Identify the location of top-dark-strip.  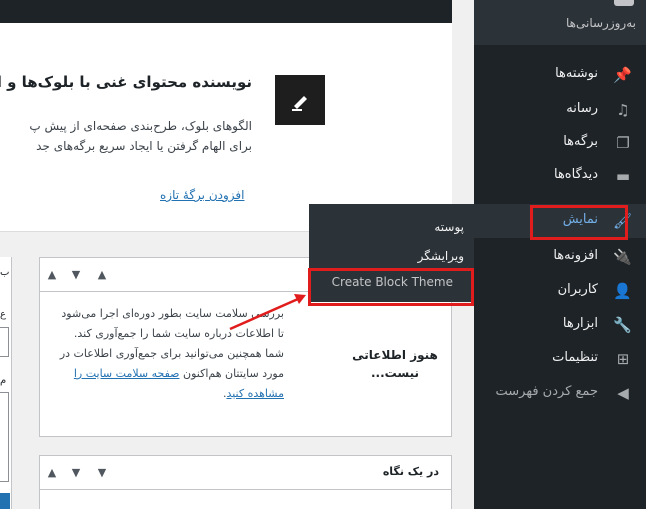
(226, 11).